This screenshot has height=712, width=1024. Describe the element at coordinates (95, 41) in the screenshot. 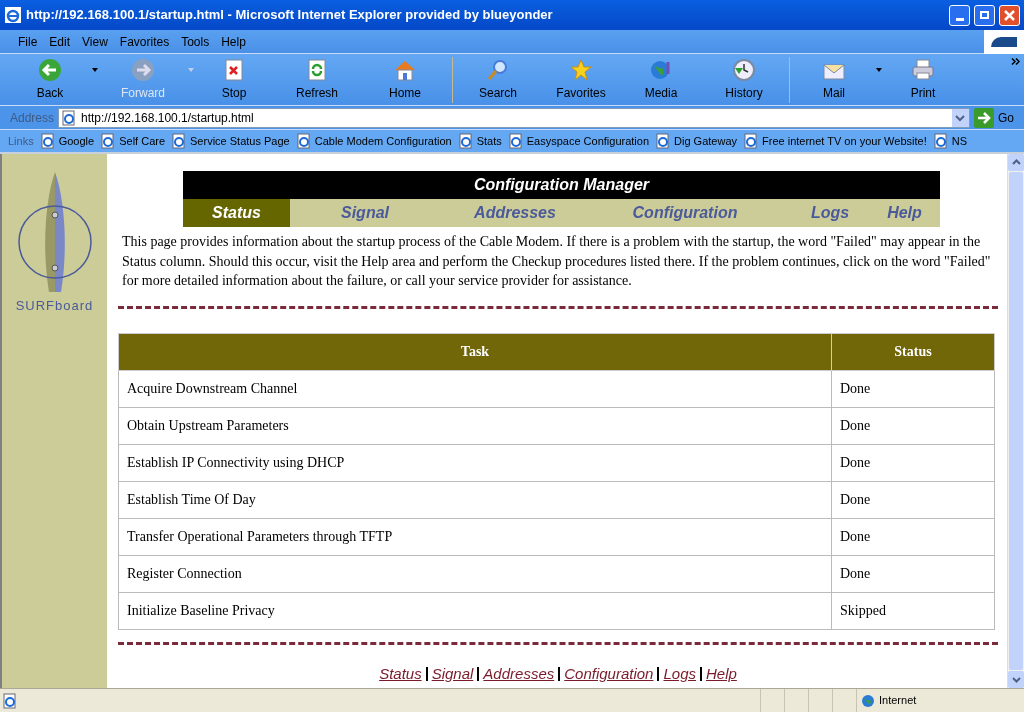

I see `menu-item: View` at that location.